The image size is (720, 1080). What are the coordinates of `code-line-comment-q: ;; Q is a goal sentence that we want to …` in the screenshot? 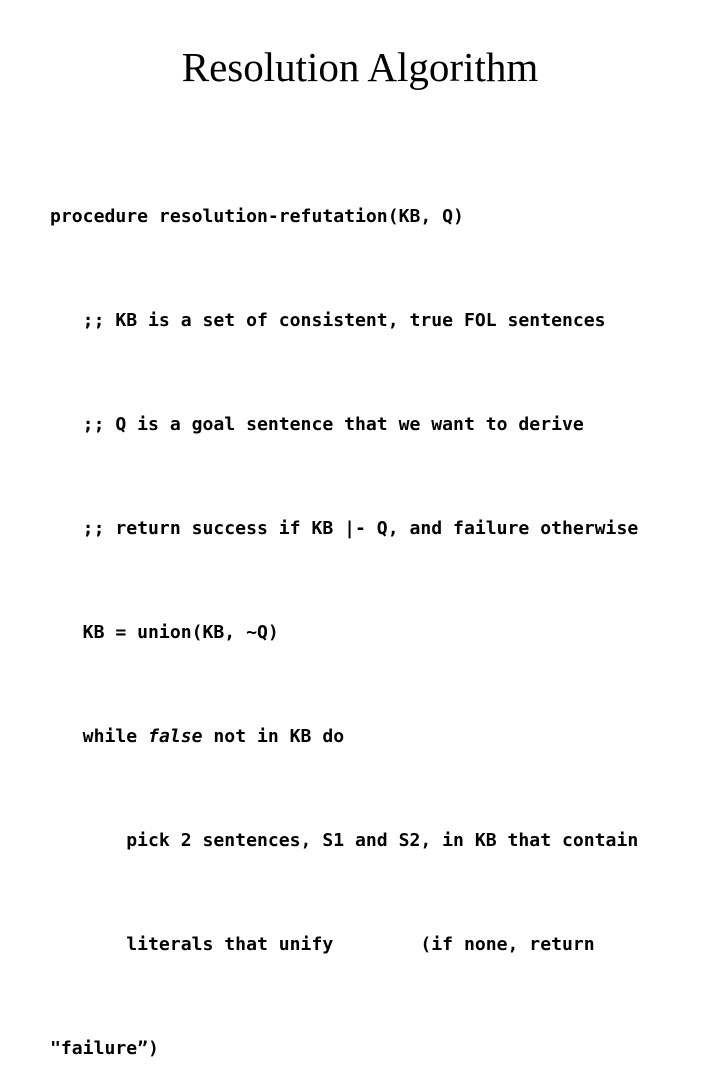 It's located at (317, 424).